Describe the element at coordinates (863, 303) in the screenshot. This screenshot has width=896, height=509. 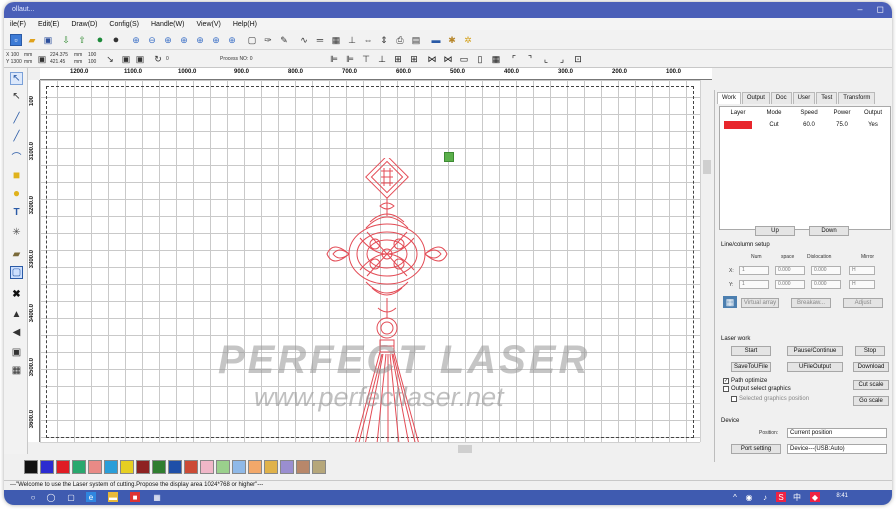
I see `adjust-button: Adjust` at that location.